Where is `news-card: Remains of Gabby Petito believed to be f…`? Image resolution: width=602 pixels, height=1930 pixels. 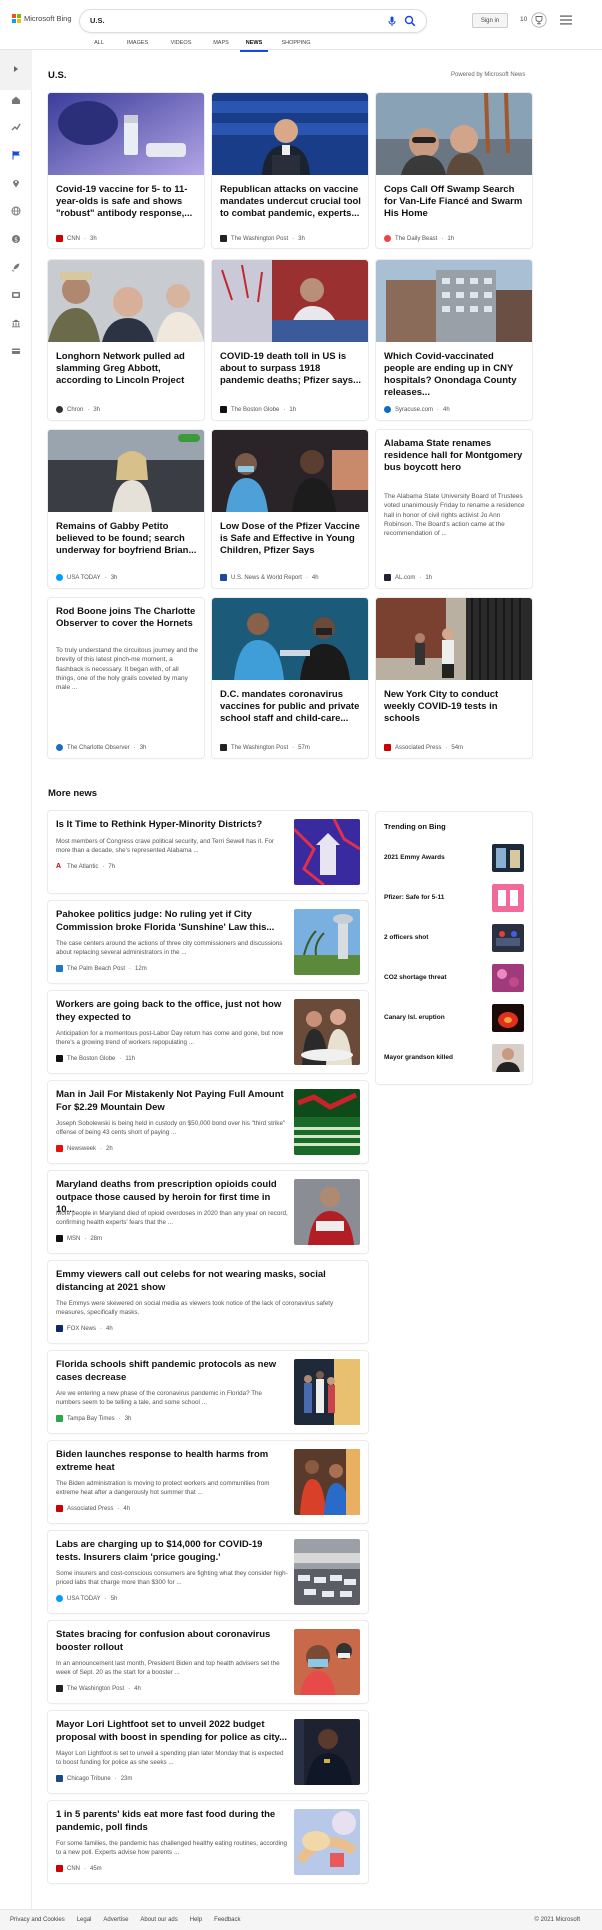 news-card: Remains of Gabby Petito believed to be f… is located at coordinates (126, 509).